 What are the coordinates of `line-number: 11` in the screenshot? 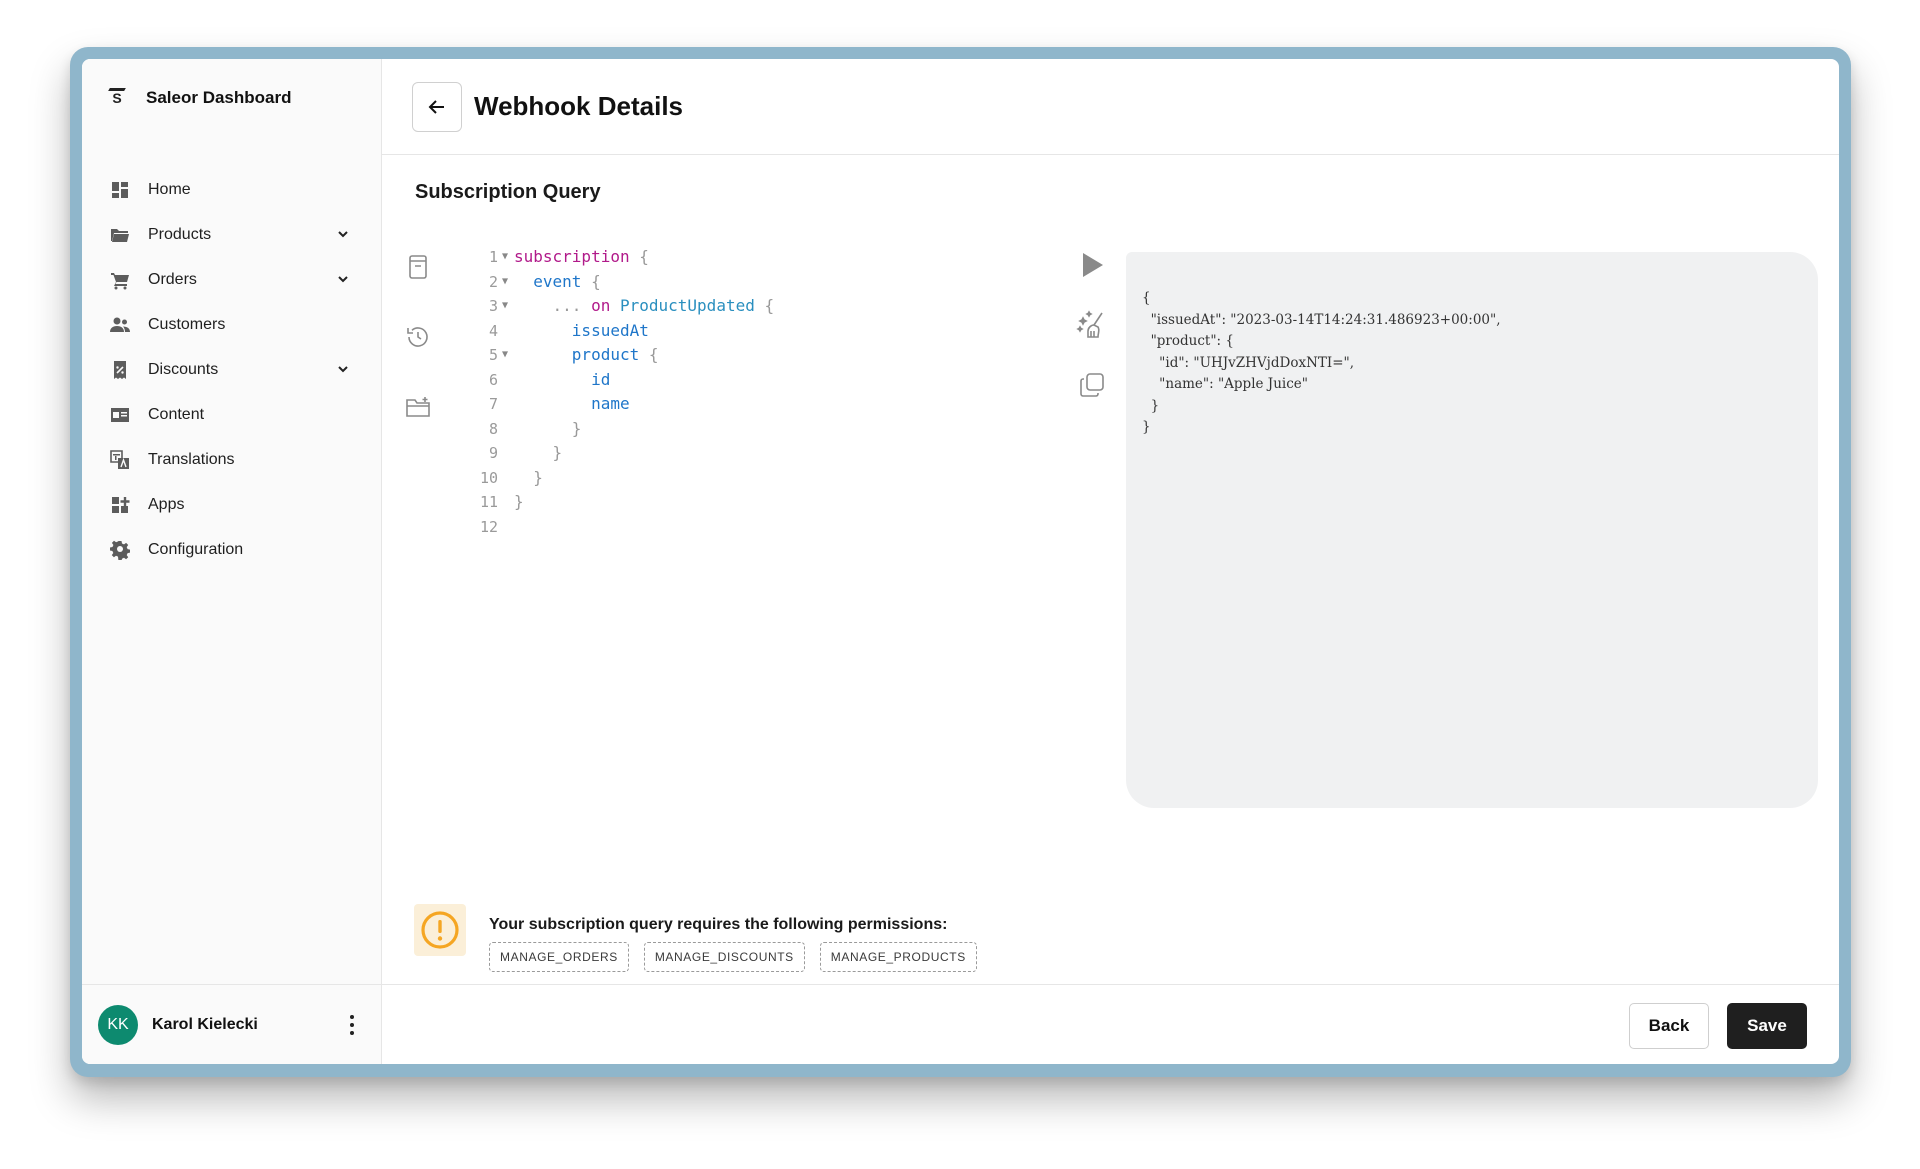 It's located at (488, 502).